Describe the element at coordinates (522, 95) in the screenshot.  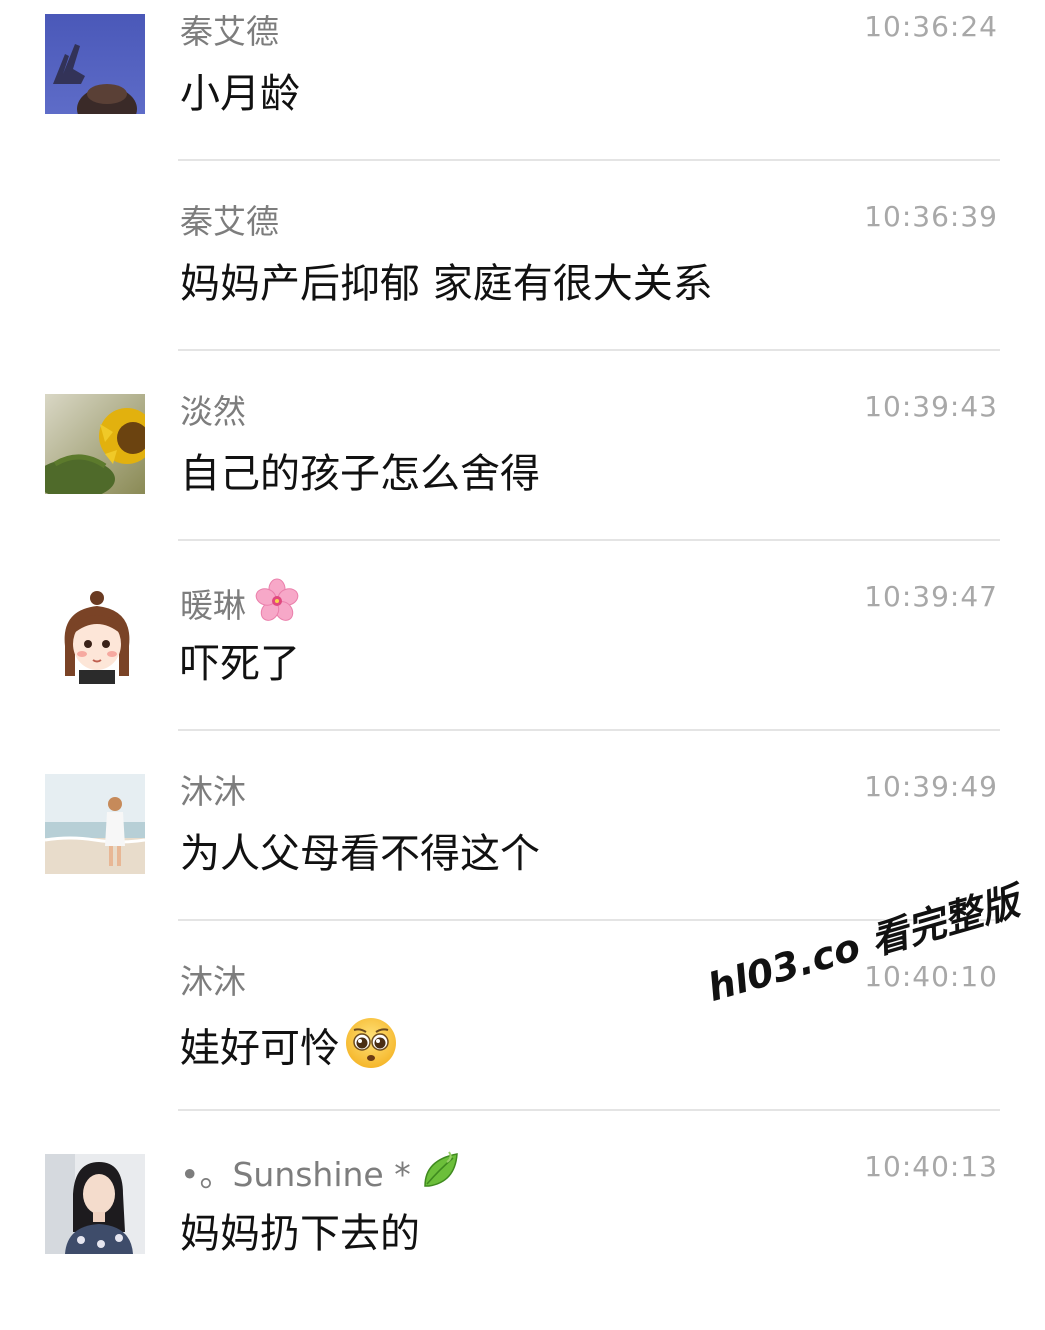
I see `message-row: 秦艾德 10:36:24 小月龄` at that location.